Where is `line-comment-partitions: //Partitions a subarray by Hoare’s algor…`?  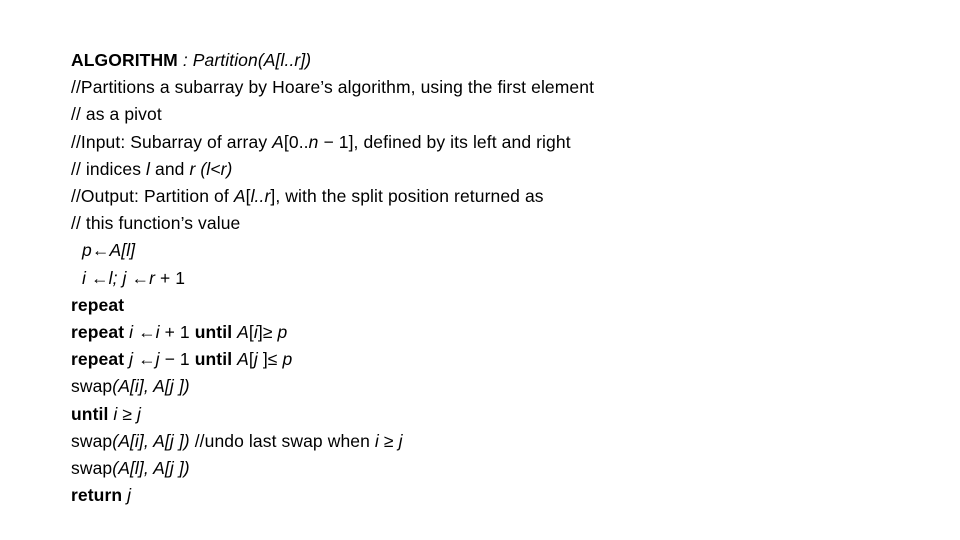
line-comment-partitions: //Partitions a subarray by Hoare’s algor… is located at coordinates (501, 87).